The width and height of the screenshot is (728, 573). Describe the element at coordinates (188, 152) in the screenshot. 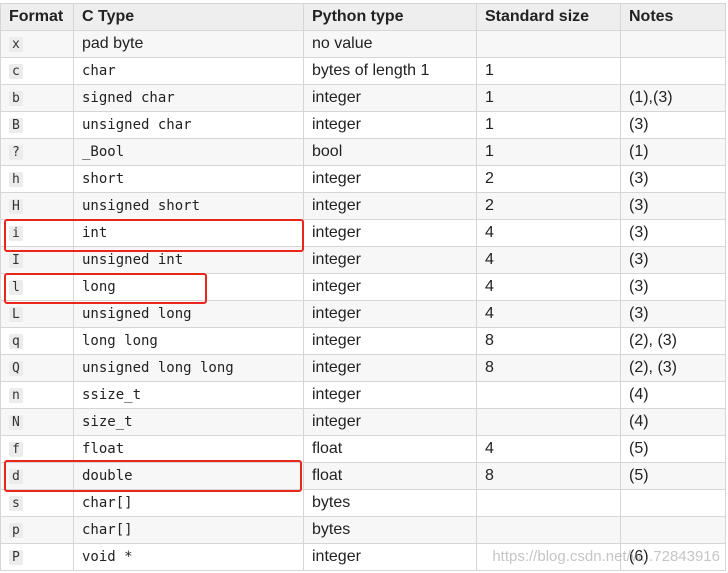

I see `cell-c-type: _Bool` at that location.